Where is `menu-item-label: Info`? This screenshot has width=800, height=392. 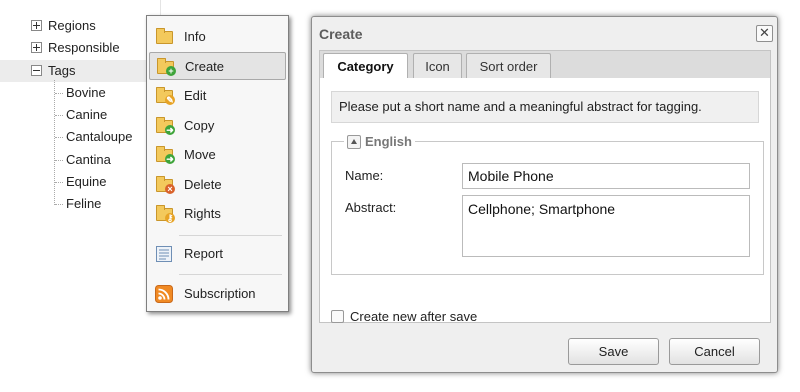
menu-item-label: Info is located at coordinates (195, 36).